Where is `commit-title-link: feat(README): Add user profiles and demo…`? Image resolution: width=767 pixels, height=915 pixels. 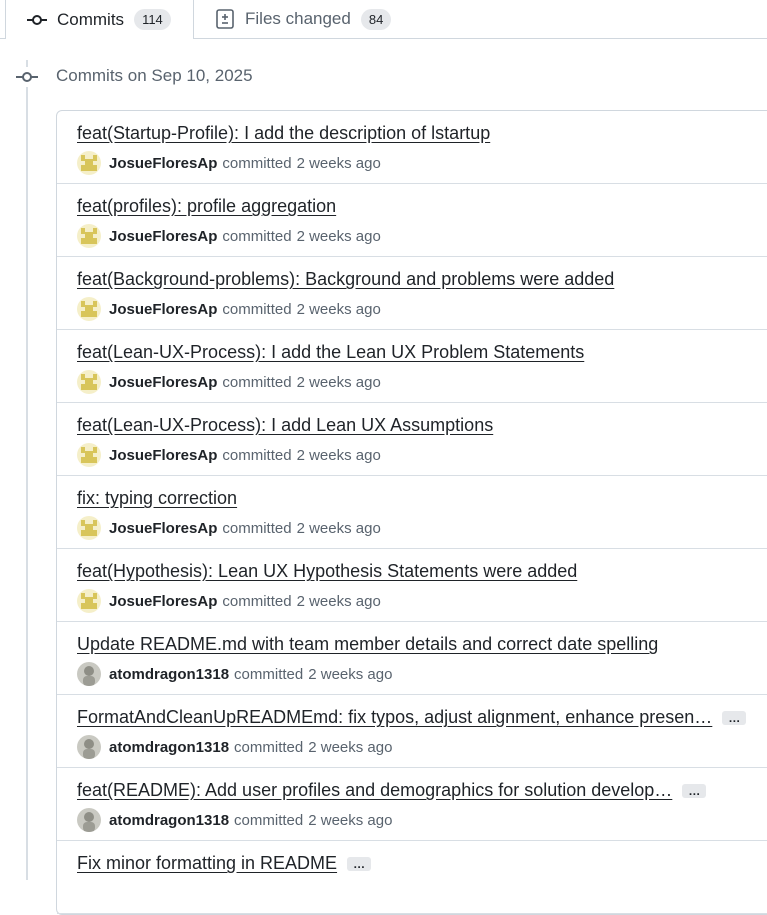 commit-title-link: feat(README): Add user profiles and demo… is located at coordinates (374, 790).